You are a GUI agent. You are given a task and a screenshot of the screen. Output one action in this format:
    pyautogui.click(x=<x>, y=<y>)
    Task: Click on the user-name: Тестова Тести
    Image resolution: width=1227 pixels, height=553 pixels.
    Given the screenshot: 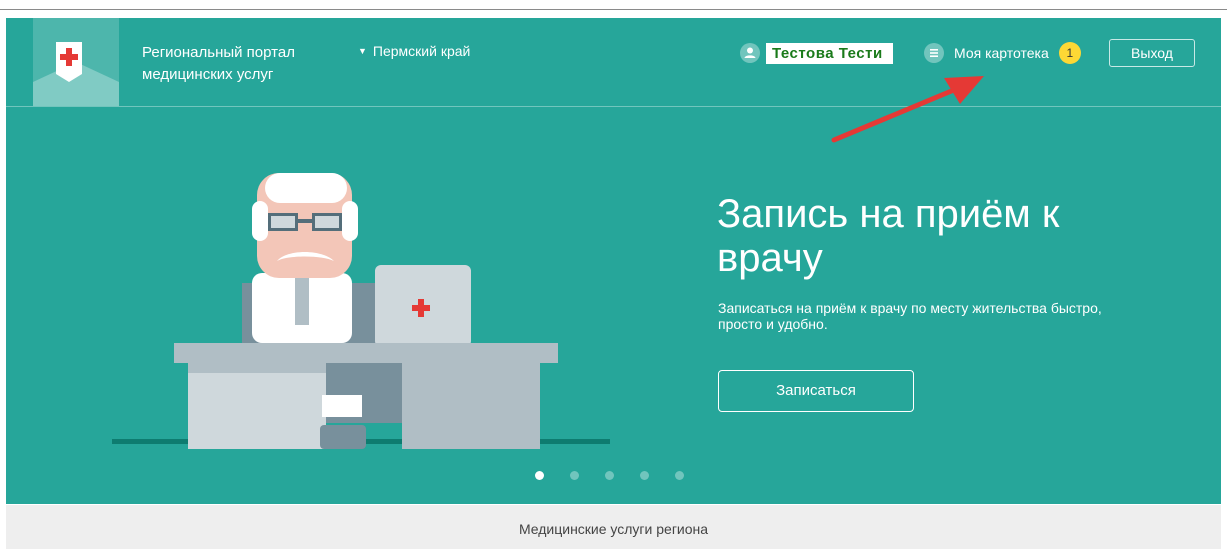 What is the action you would take?
    pyautogui.click(x=829, y=53)
    